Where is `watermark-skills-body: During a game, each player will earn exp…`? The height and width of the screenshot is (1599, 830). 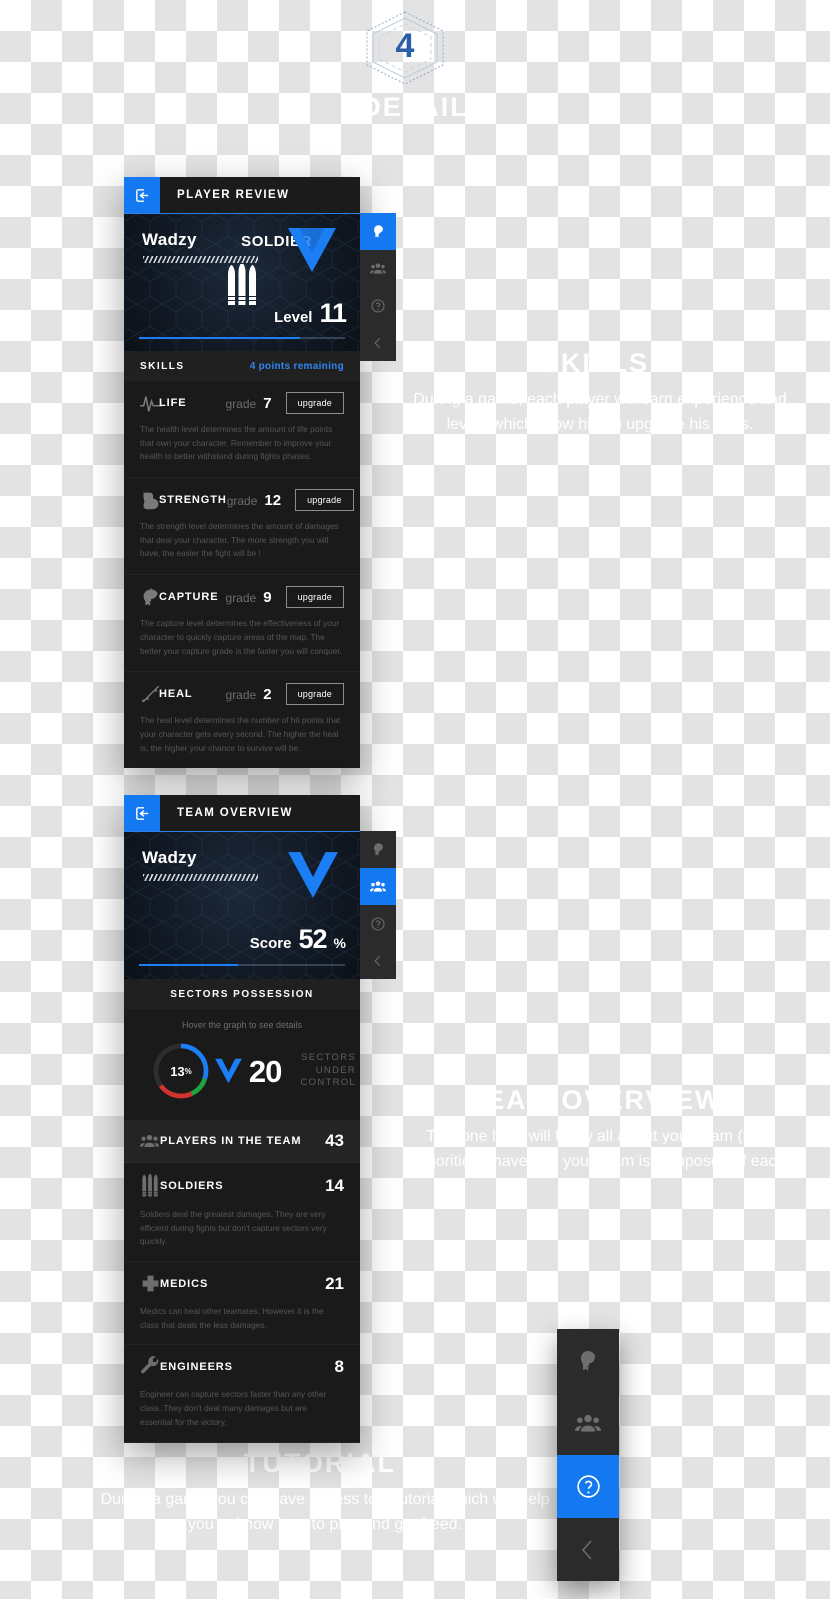 watermark-skills-body: During a game, each player will earn exp… is located at coordinates (600, 412).